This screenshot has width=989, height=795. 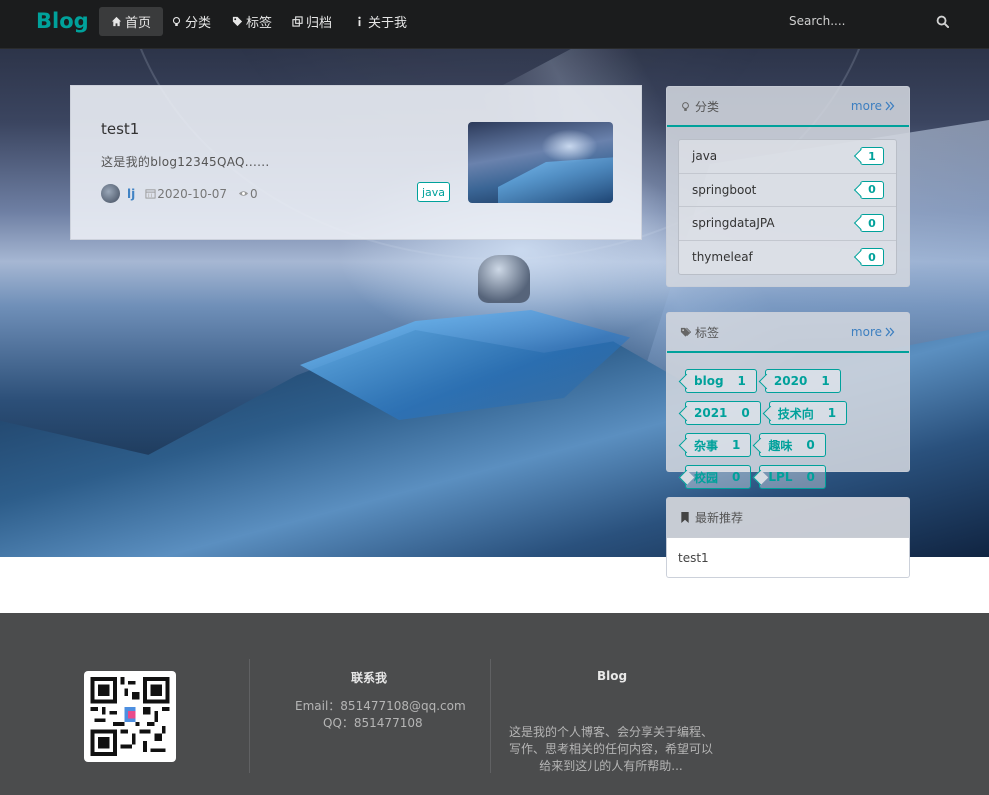 What do you see at coordinates (243, 193) in the screenshot?
I see `eye-icon` at bounding box center [243, 193].